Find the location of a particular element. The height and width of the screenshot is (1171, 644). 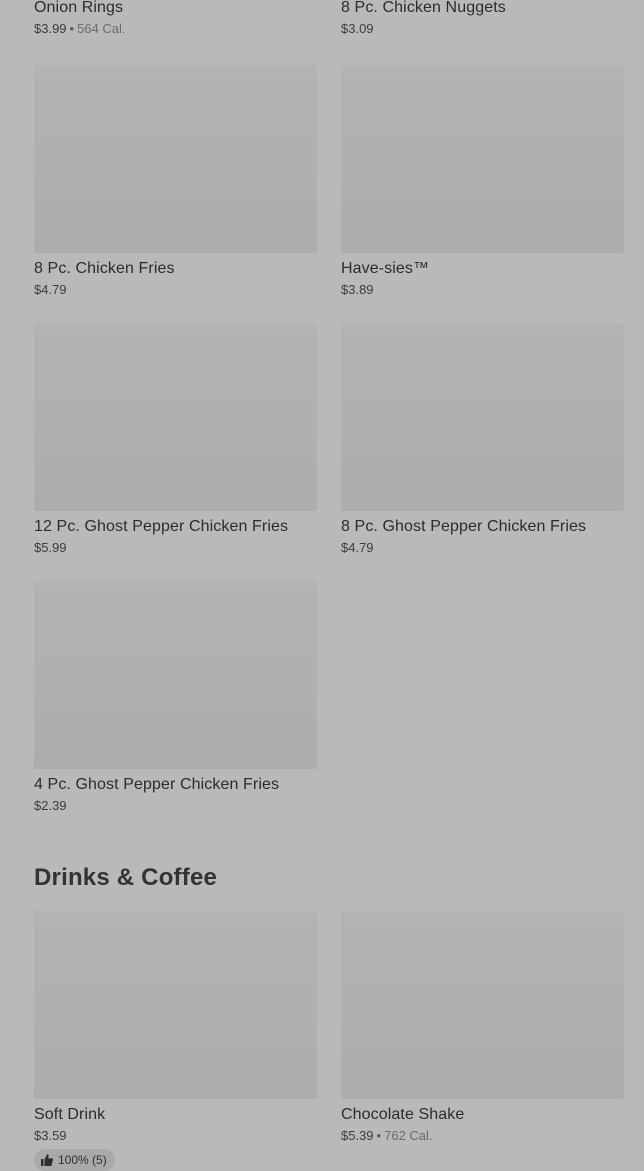

menu-item-8pc-ghost-pepper-chicken-fries: 8 Pc. Ghost Pepper Chicken Fries $4.79 is located at coordinates (482, 439).